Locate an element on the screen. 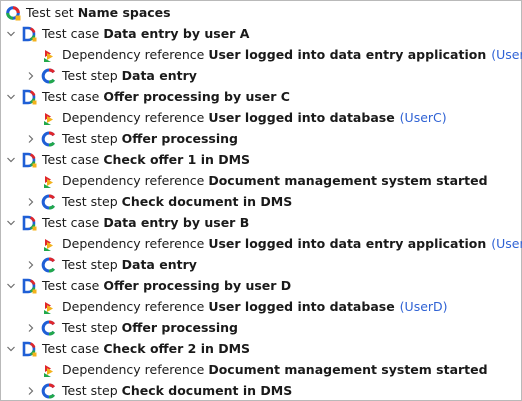 Image resolution: width=522 pixels, height=401 pixels. tree-node-test-case: Test case Offer processing by user D is located at coordinates (261, 285).